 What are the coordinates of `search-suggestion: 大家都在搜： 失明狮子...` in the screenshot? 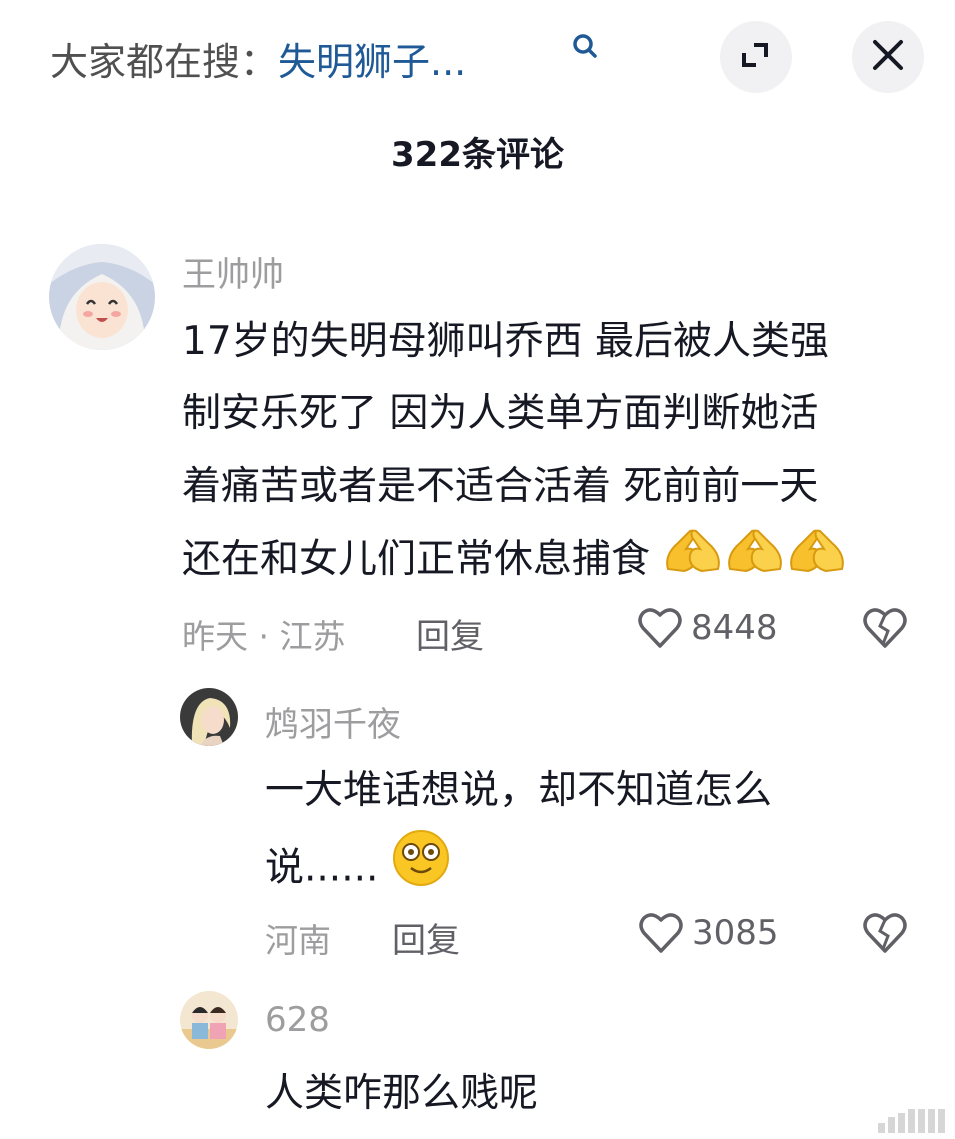 It's located at (258, 58).